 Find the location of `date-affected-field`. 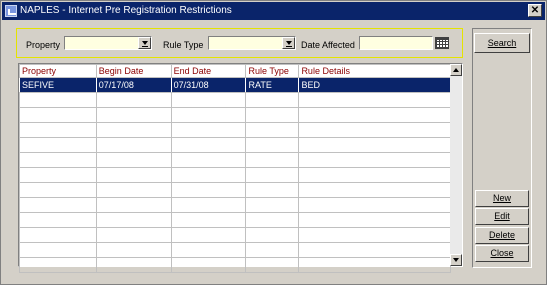

date-affected-field is located at coordinates (396, 43).